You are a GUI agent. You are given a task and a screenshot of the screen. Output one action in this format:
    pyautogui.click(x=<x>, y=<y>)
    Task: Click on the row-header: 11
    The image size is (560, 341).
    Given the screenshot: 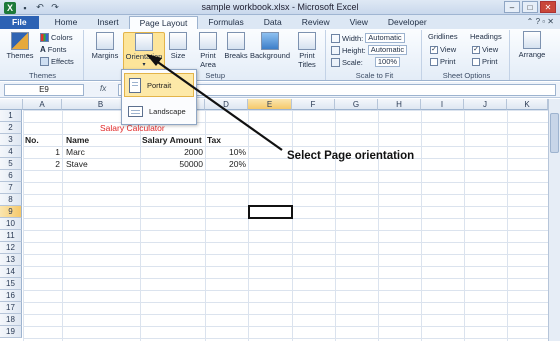 What is the action you would take?
    pyautogui.click(x=11, y=236)
    